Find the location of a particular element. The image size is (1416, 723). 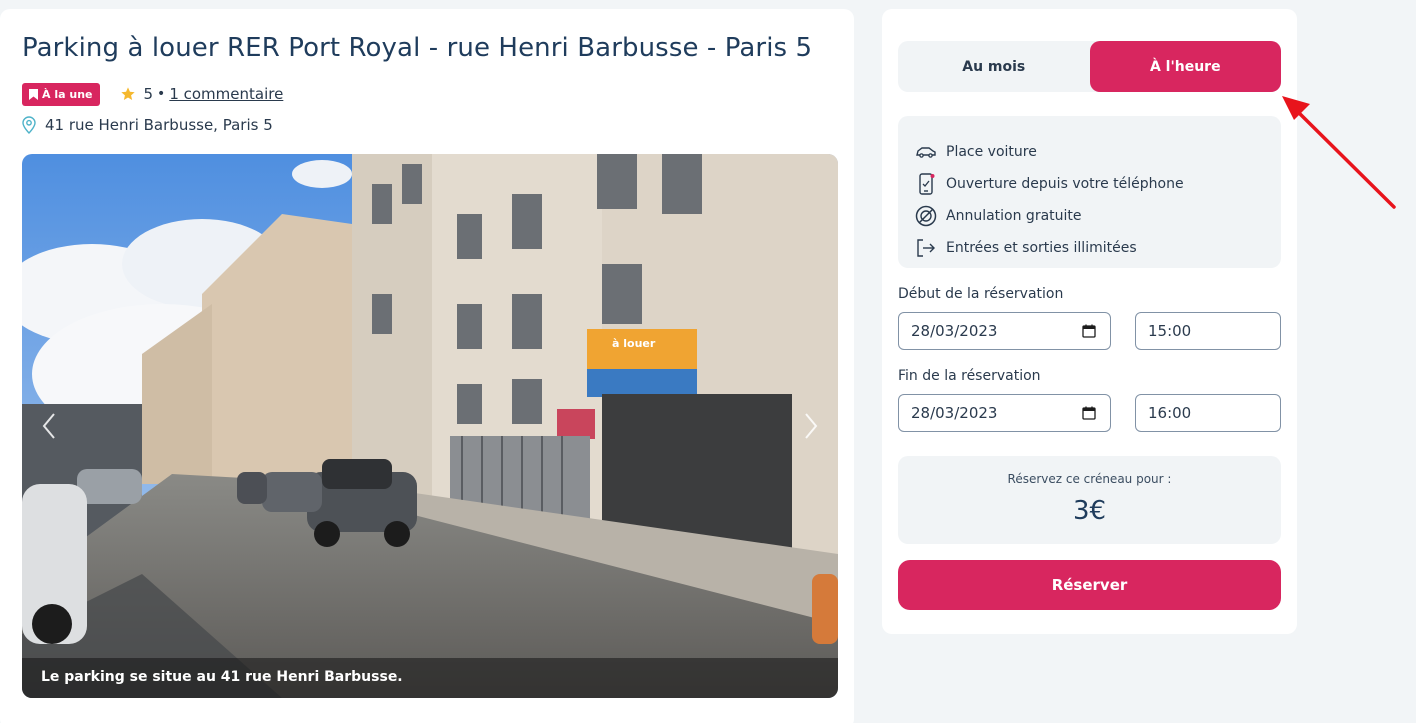

carousel-prev-button is located at coordinates (50, 426).